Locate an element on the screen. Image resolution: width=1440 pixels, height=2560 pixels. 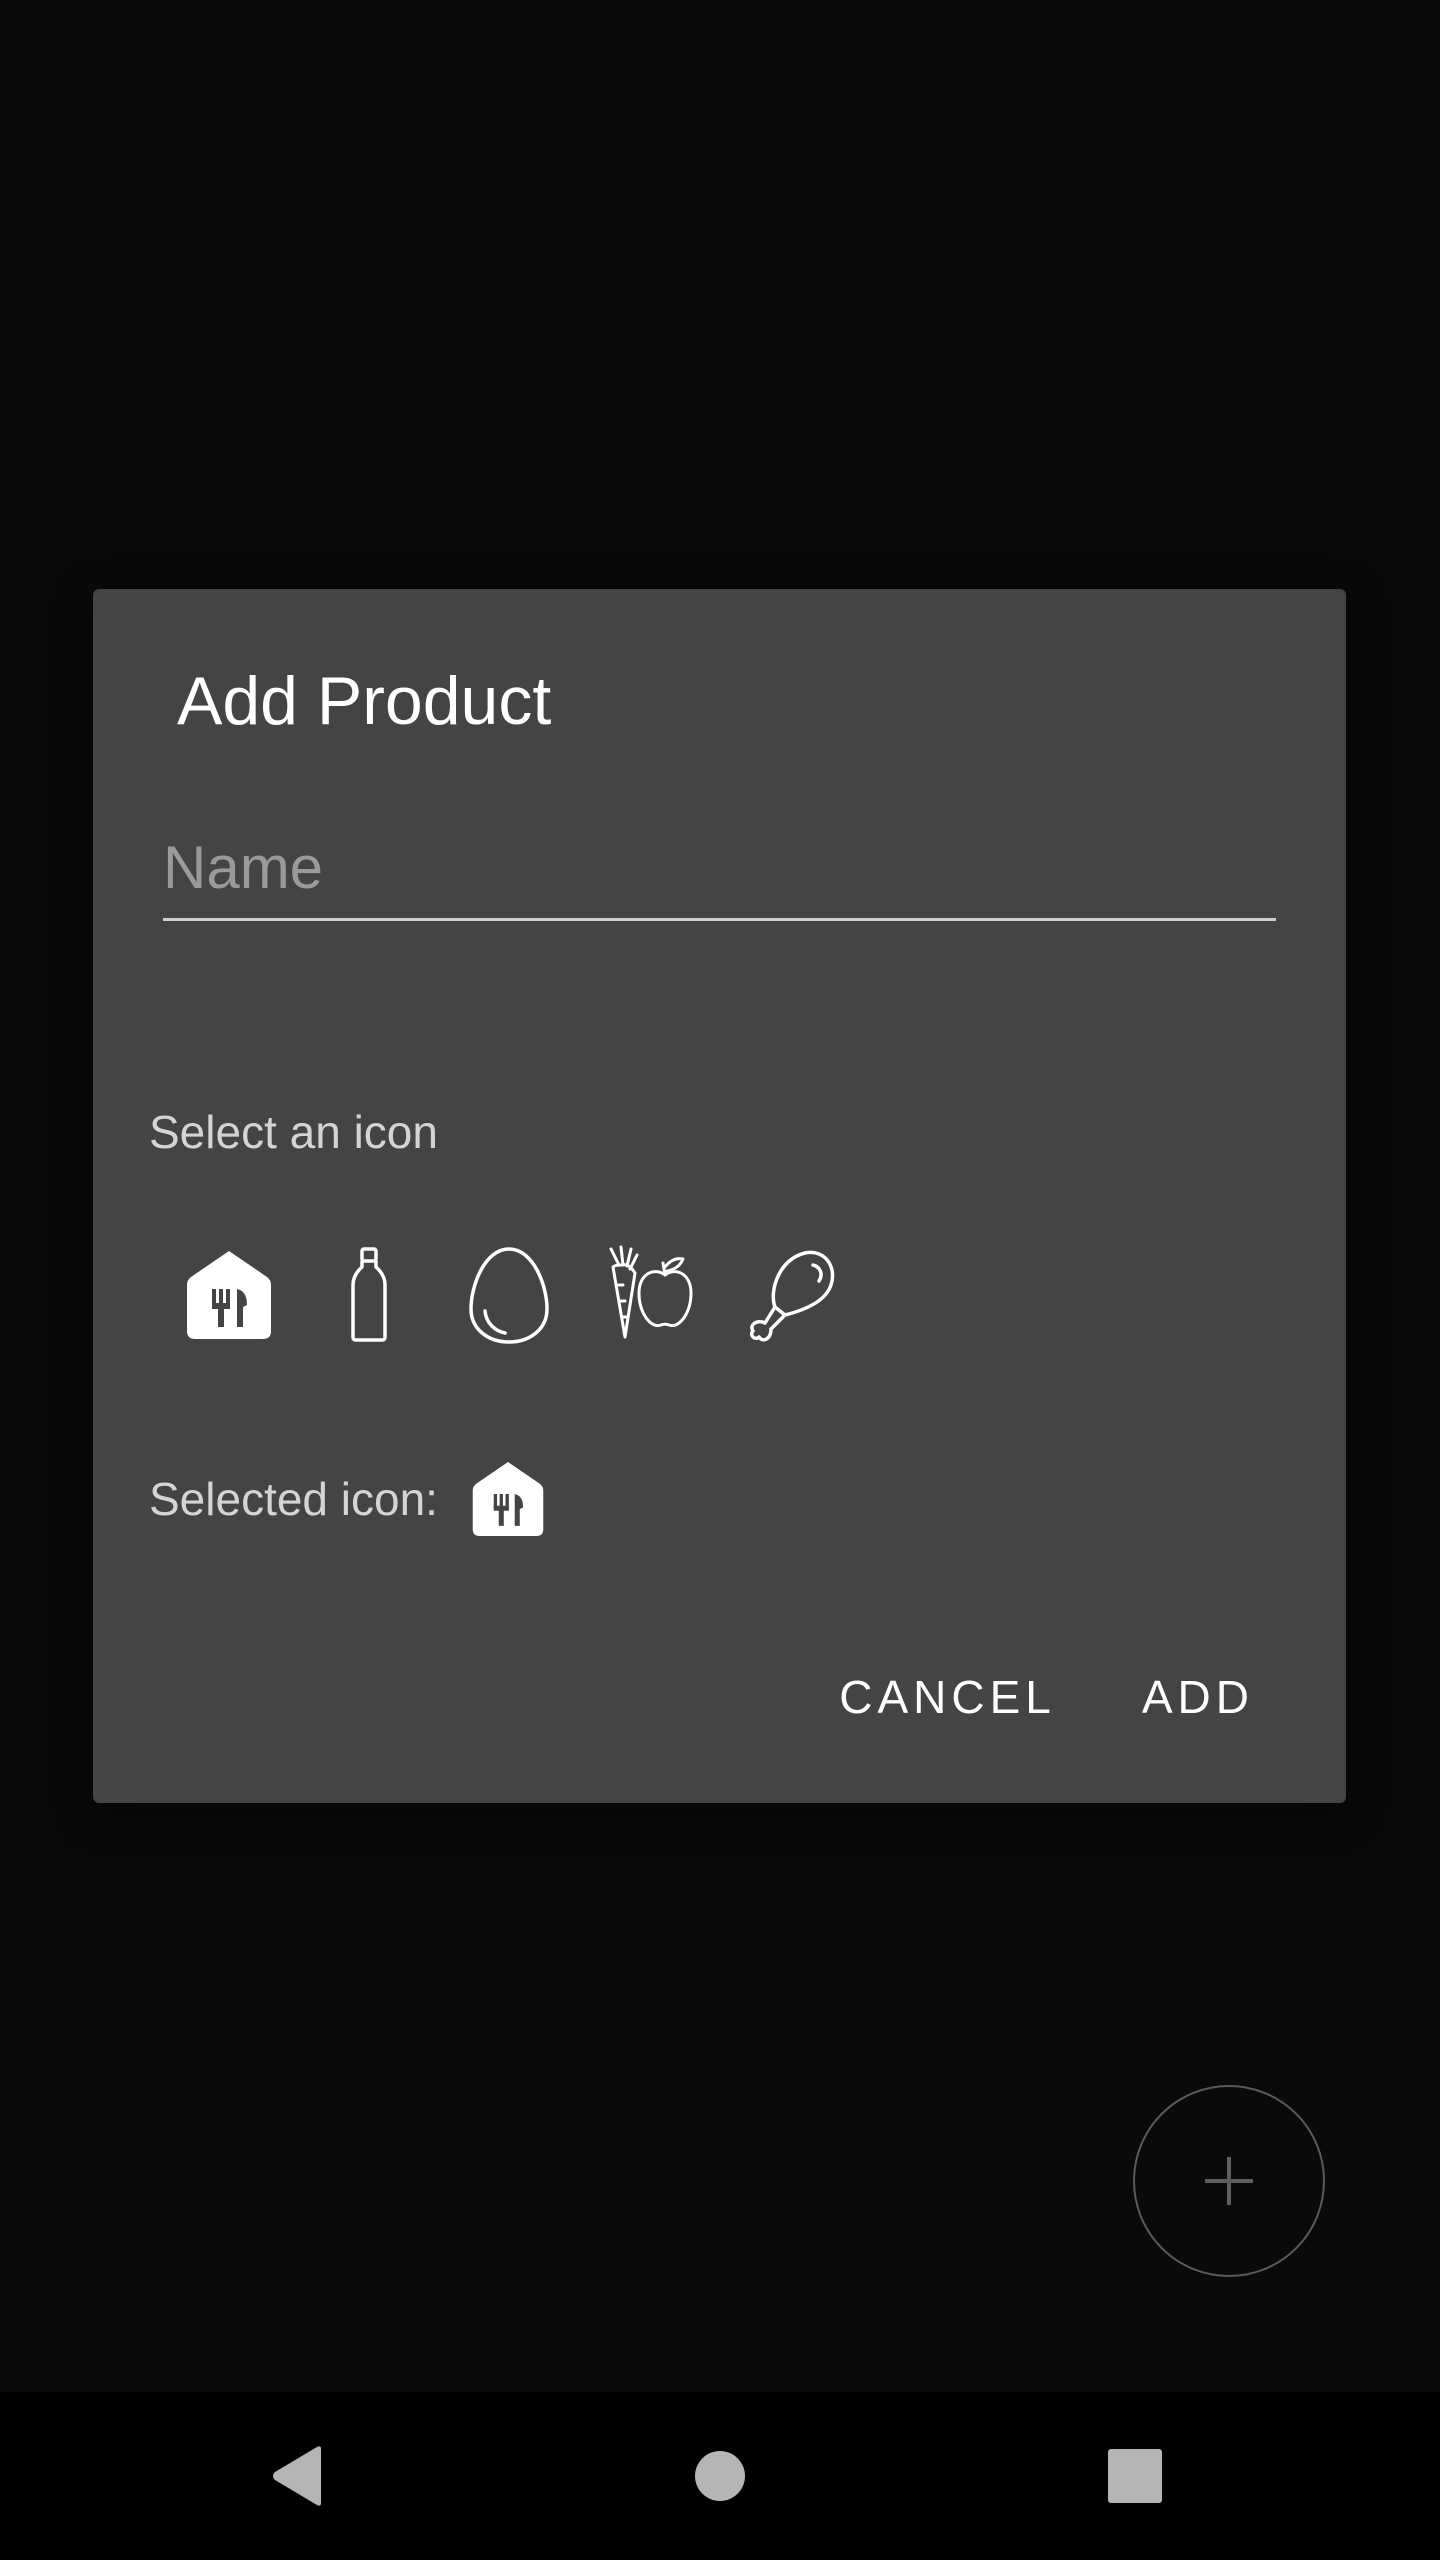
icon-option-vegetables is located at coordinates (649, 1295).